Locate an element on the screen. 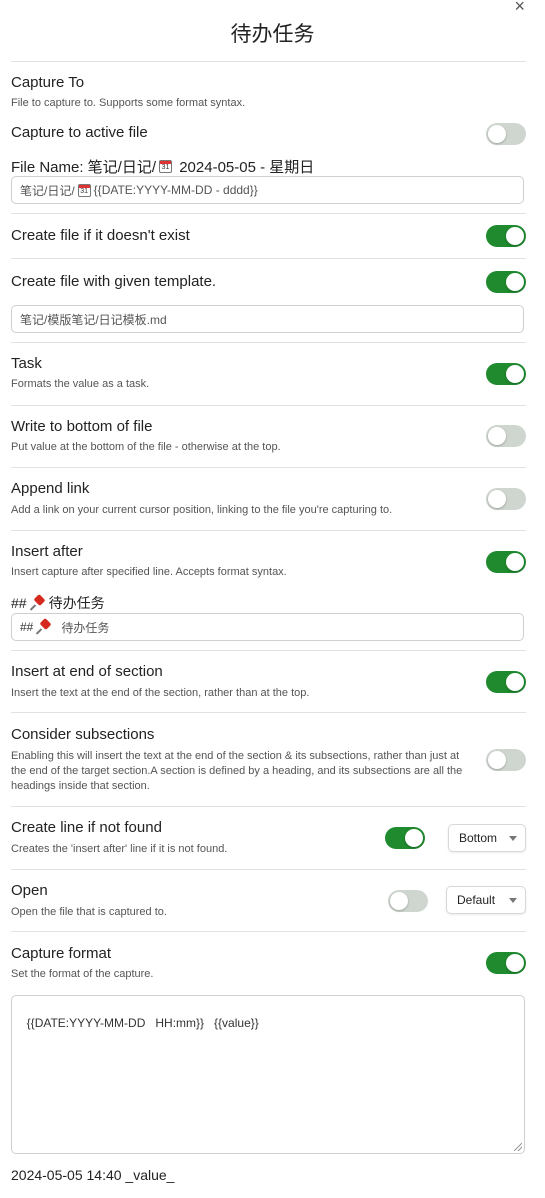  task-label: Task is located at coordinates (26, 363).